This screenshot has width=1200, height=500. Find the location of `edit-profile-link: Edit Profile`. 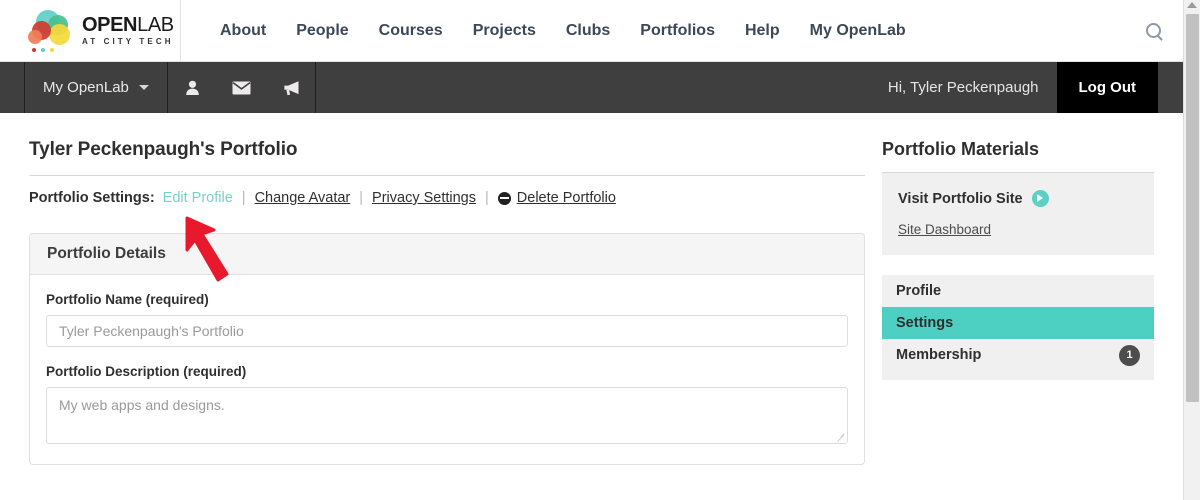

edit-profile-link: Edit Profile is located at coordinates (198, 198).